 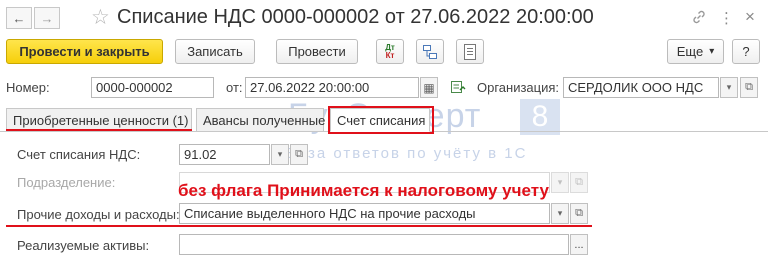 What do you see at coordinates (299, 226) in the screenshot?
I see `other-income-highlight-underline` at bounding box center [299, 226].